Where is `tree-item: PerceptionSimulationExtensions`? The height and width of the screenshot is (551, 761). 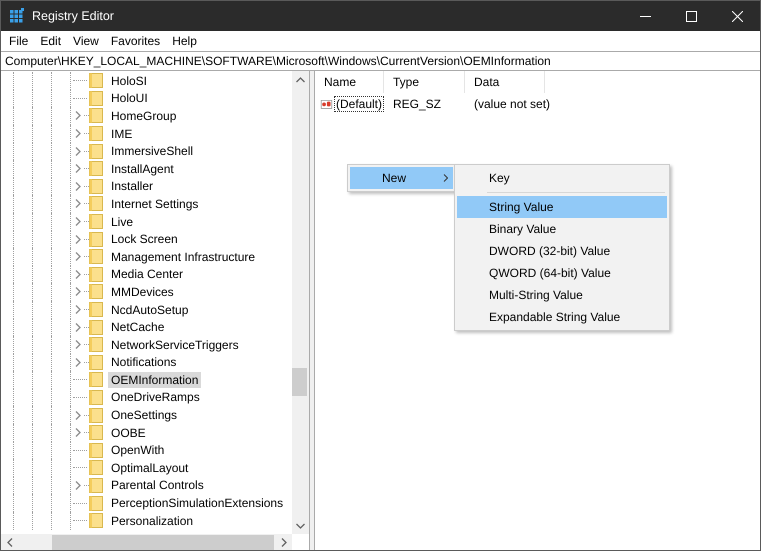 tree-item: PerceptionSimulationExtensions is located at coordinates (197, 503).